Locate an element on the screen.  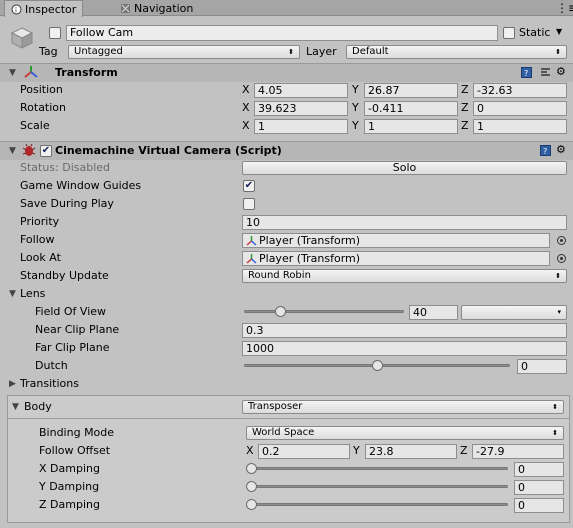
rotation-y-field: -0.411 is located at coordinates (411, 108).